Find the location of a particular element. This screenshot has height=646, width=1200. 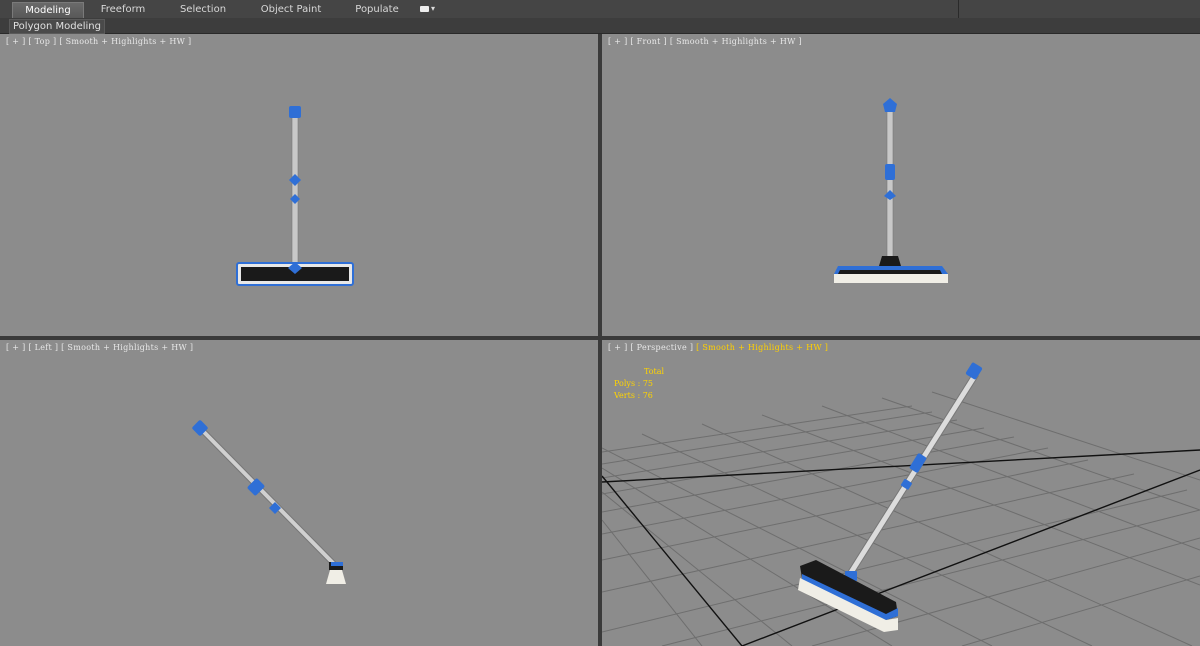

polygon-modeling-button: Polygon Modeling is located at coordinates (57, 26).